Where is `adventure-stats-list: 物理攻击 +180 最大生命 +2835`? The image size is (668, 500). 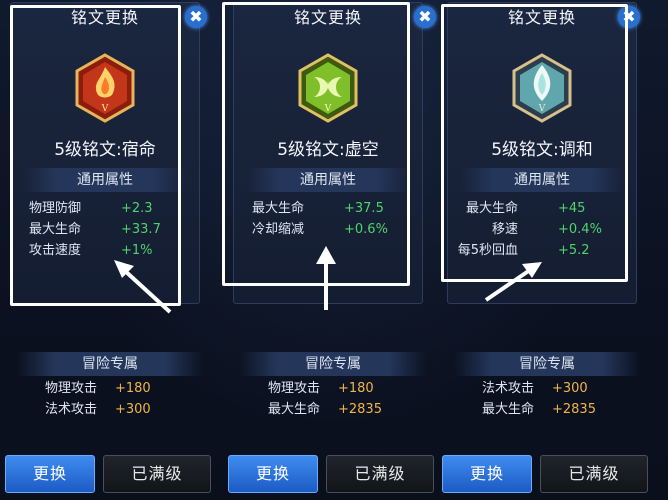 adventure-stats-list: 物理攻击 +180 最大生命 +2835 is located at coordinates (333, 399).